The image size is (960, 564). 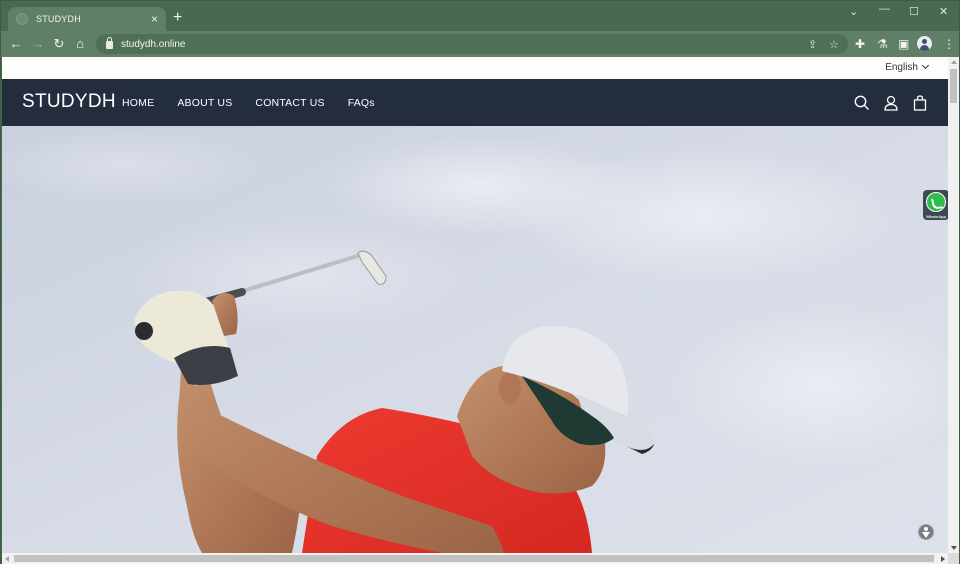 What do you see at coordinates (109, 43) in the screenshot?
I see `lock-icon` at bounding box center [109, 43].